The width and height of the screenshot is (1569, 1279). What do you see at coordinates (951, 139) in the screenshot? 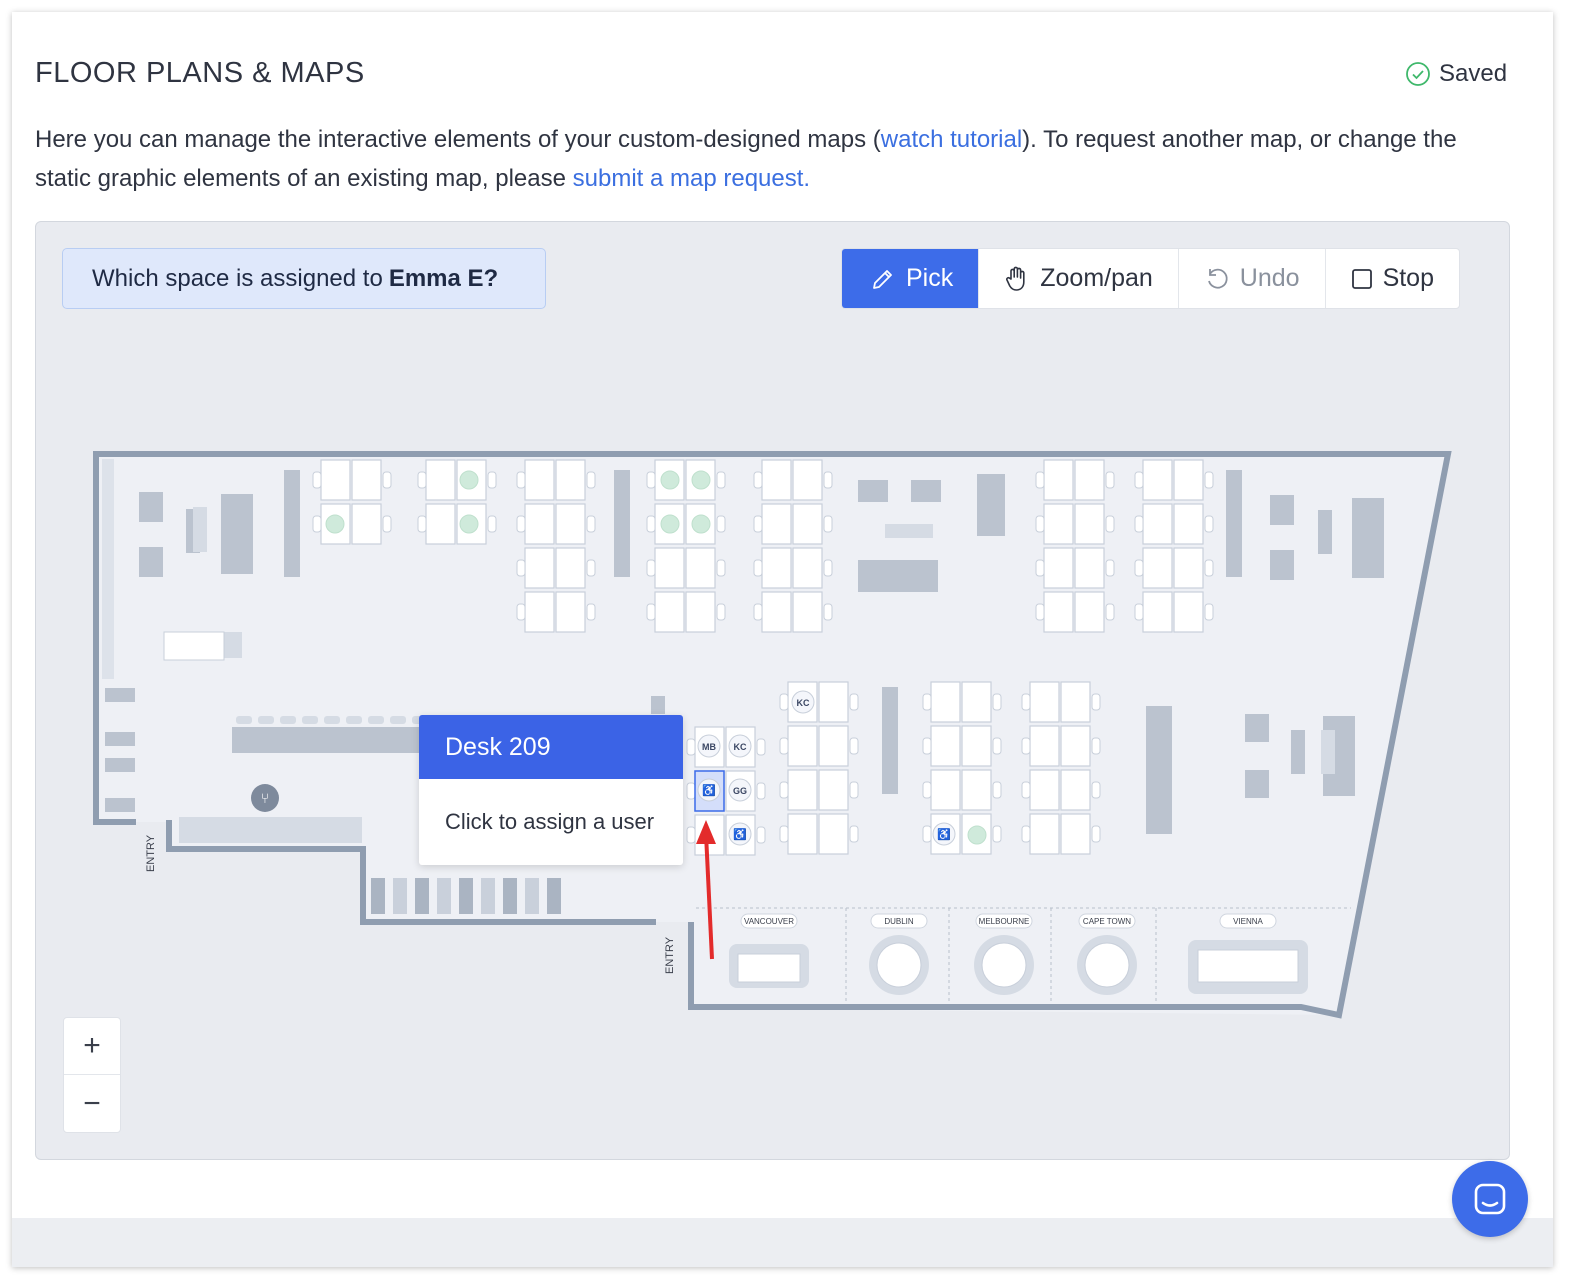
I see `watch-tutorial-link: watch tutorial` at bounding box center [951, 139].